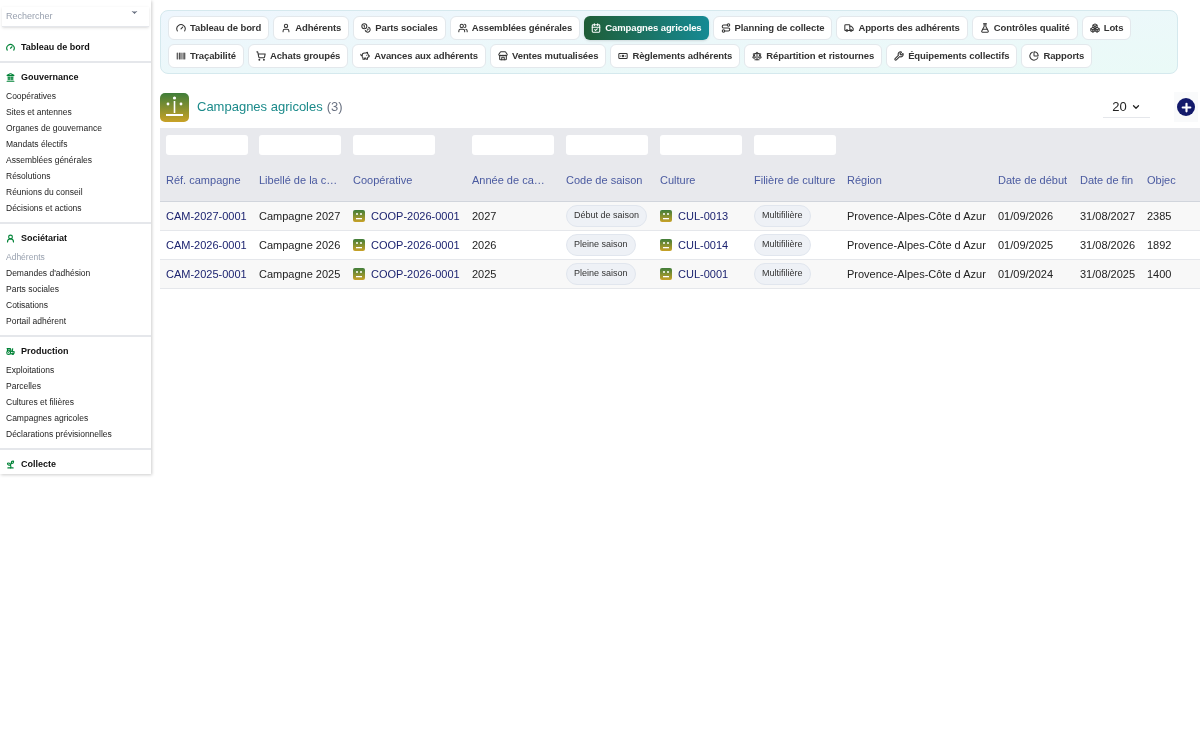 This screenshot has width=1200, height=743. What do you see at coordinates (10, 351) in the screenshot?
I see `tractor-icon` at bounding box center [10, 351].